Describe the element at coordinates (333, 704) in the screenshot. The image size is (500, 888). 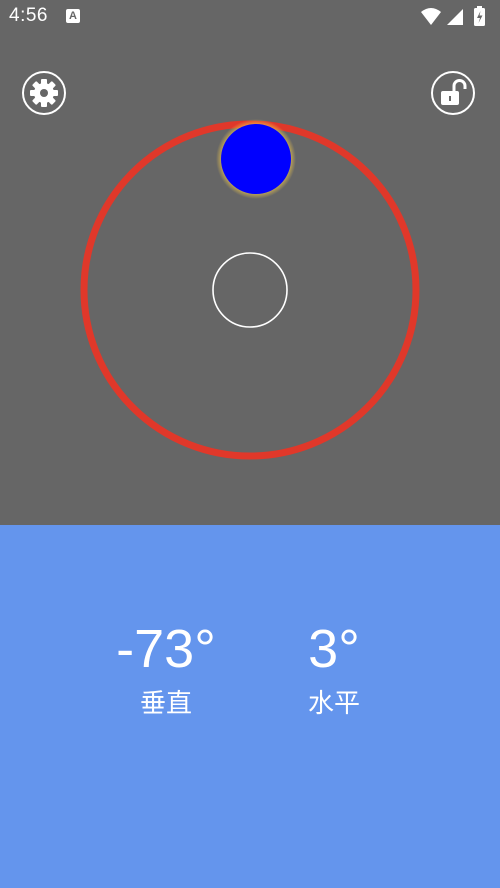
I see `horizontal-angle-label: 水平` at that location.